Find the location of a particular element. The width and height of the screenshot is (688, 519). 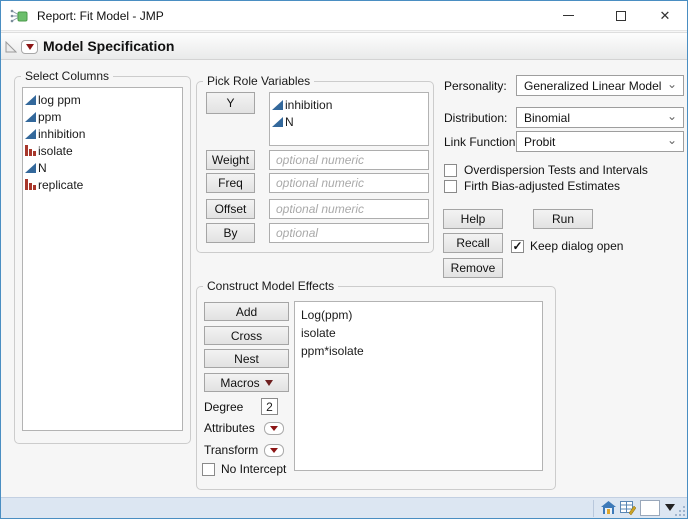

model-effects-list: Log(ppm) isolate ppm*isolate is located at coordinates (418, 386).